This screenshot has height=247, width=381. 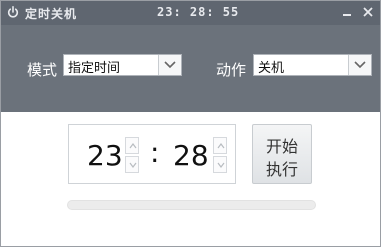 I want to click on action-select-value: 关机, so click(x=271, y=68).